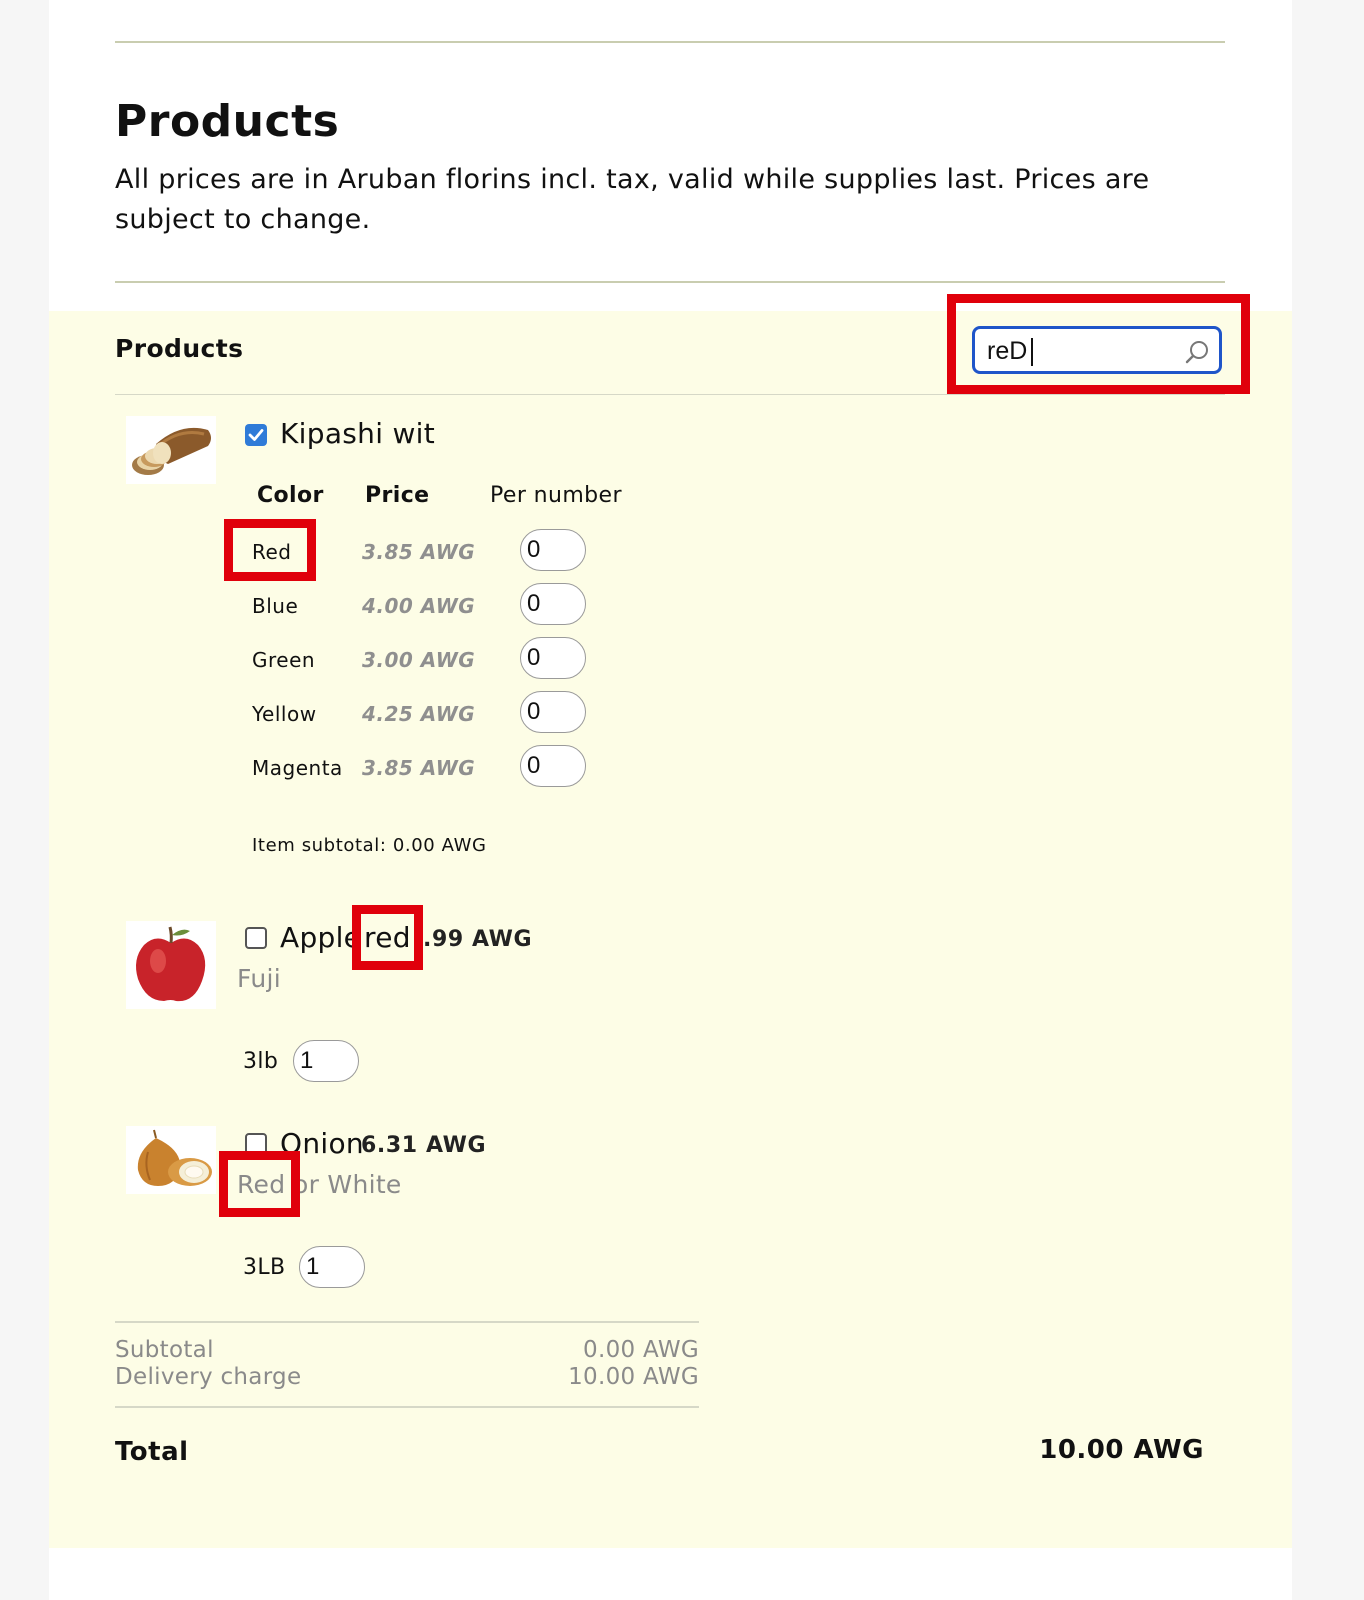 The image size is (1364, 1600). What do you see at coordinates (424, 1145) in the screenshot?
I see `onion-price: 6.31 AWG` at bounding box center [424, 1145].